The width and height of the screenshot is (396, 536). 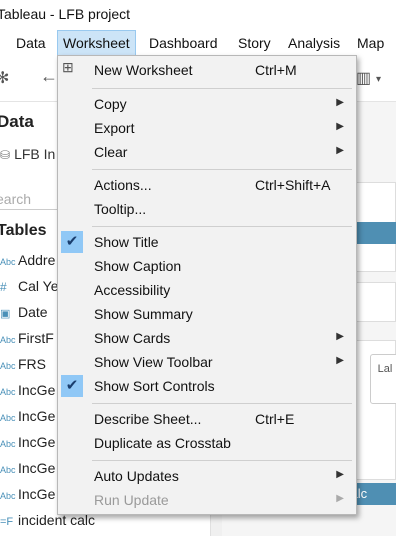 I want to click on menu-item-copy: Copy ▶, so click(x=207, y=105).